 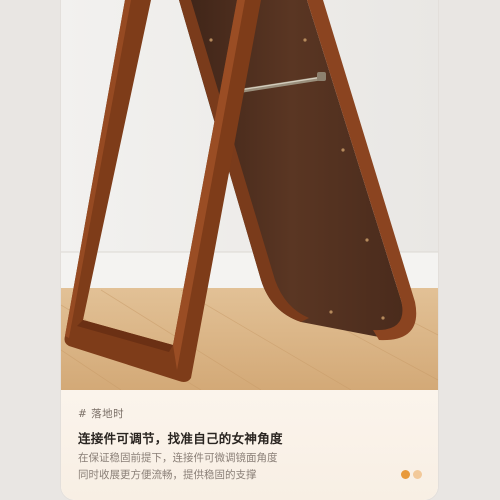 What do you see at coordinates (101, 414) in the screenshot?
I see `section-tag: # 落地时` at bounding box center [101, 414].